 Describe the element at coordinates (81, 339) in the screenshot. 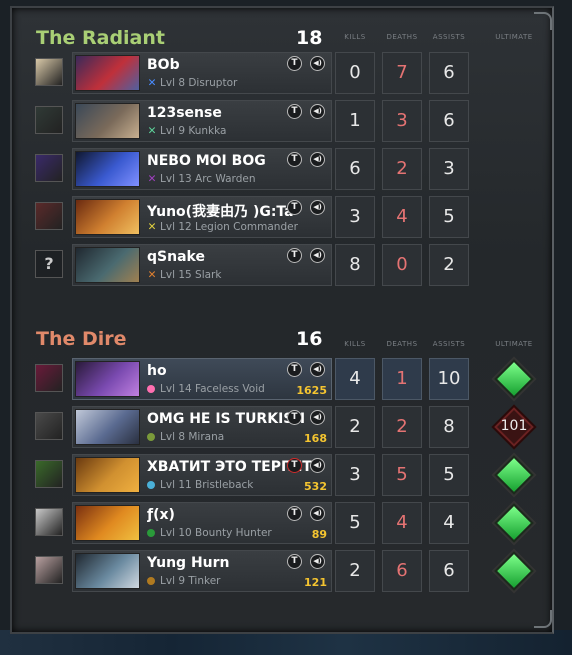

I see `dire-team-title: The Dire` at that location.